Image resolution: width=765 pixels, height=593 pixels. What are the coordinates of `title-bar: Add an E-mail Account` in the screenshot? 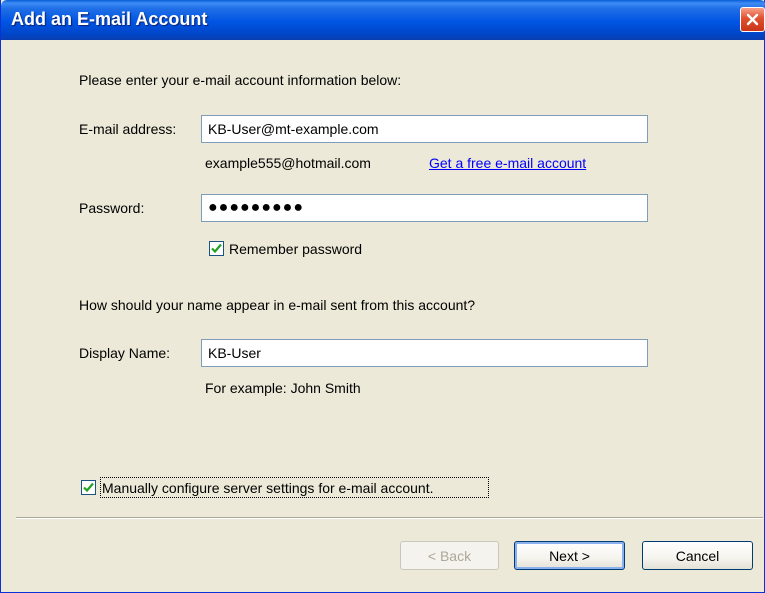 It's located at (383, 20).